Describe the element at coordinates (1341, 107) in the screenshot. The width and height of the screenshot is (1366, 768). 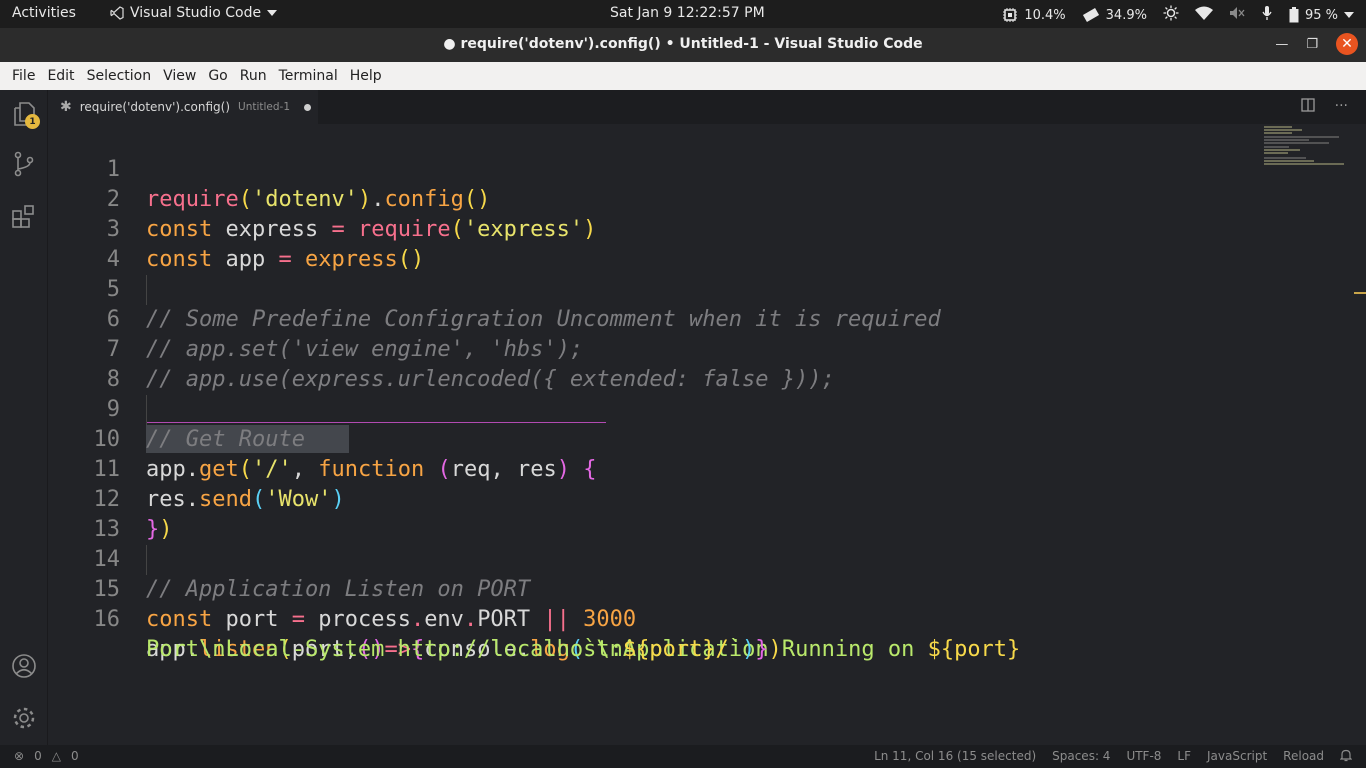
I see `more-actions-icon: ···` at that location.